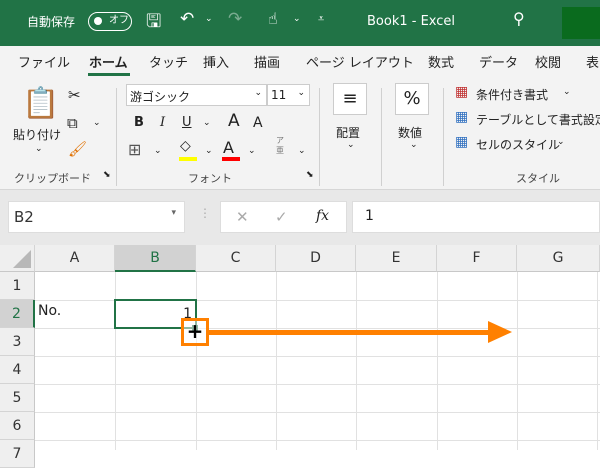 This screenshot has width=600, height=468. Describe the element at coordinates (252, 151) in the screenshot. I see `font-color-dropdown-icon: ⌄` at that location.